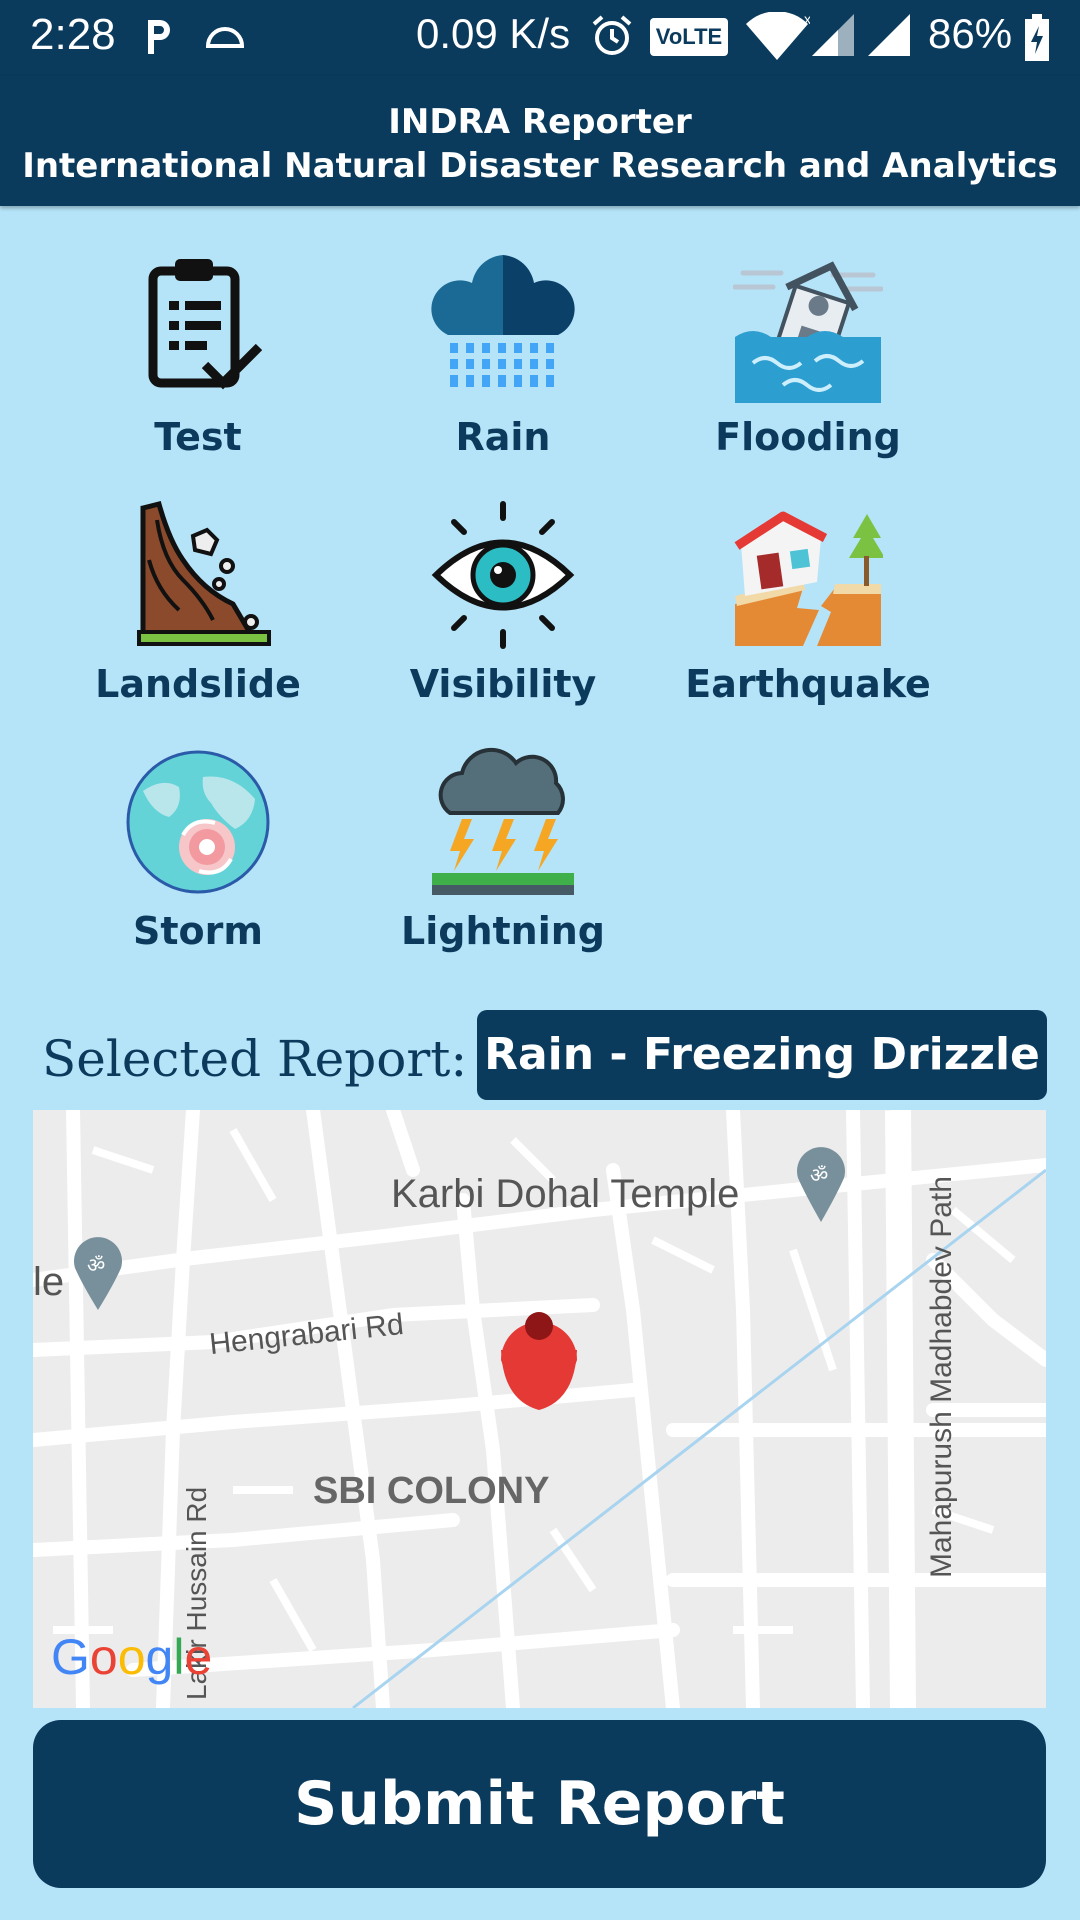 The width and height of the screenshot is (1080, 1920). Describe the element at coordinates (941, 1377) in the screenshot. I see `map-label-mahapurush-path: Mahapurush Madhabdev Path` at that location.